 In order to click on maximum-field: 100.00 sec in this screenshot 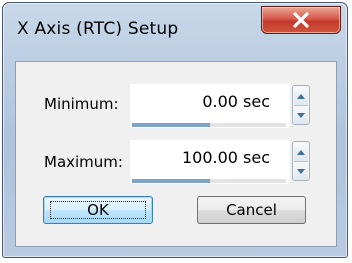, I will do `click(210, 162)`.